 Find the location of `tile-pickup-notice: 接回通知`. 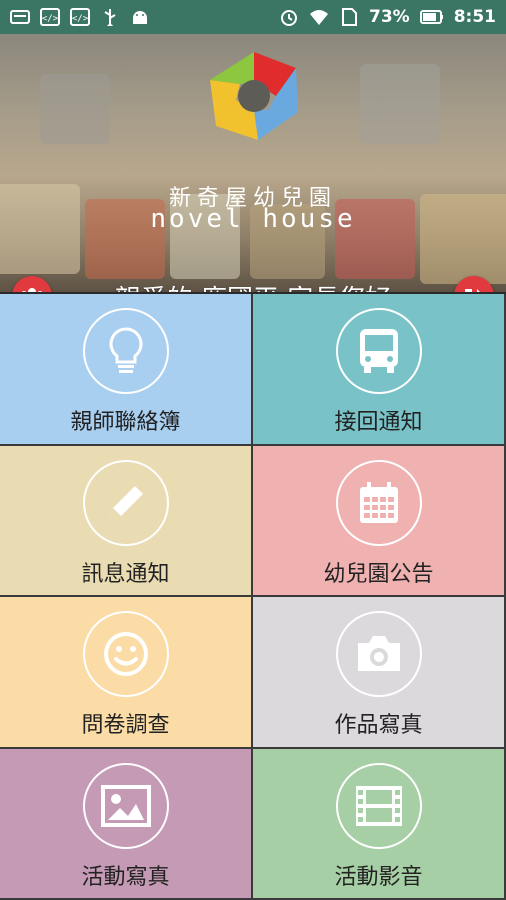

tile-pickup-notice: 接回通知 is located at coordinates (379, 370).